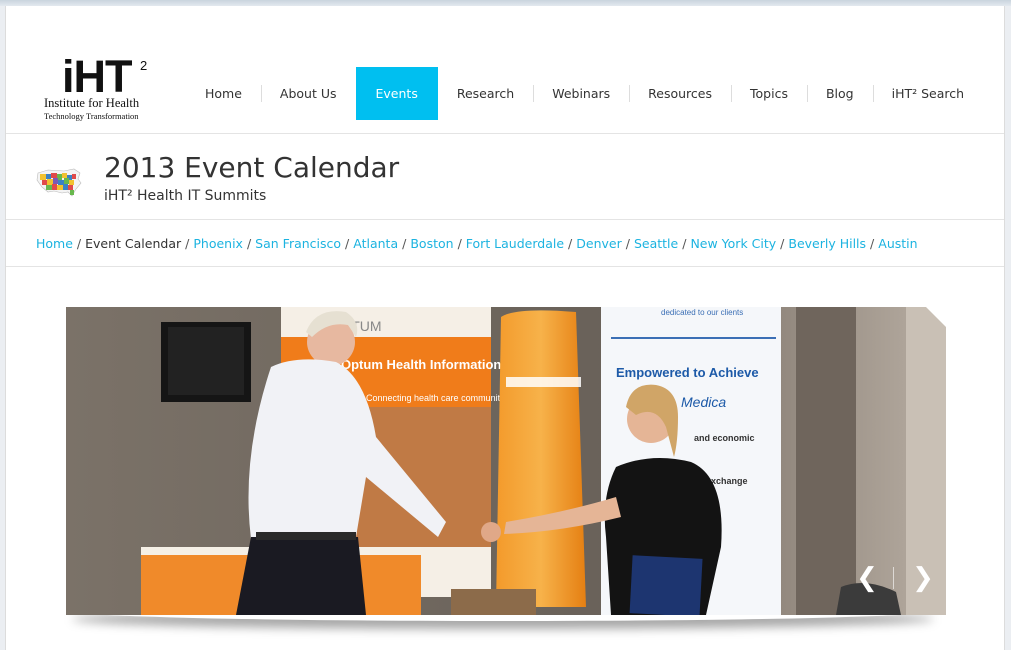  What do you see at coordinates (431, 364) in the screenshot?
I see `banner-optum-title: Optum Health Information Ex` at bounding box center [431, 364].